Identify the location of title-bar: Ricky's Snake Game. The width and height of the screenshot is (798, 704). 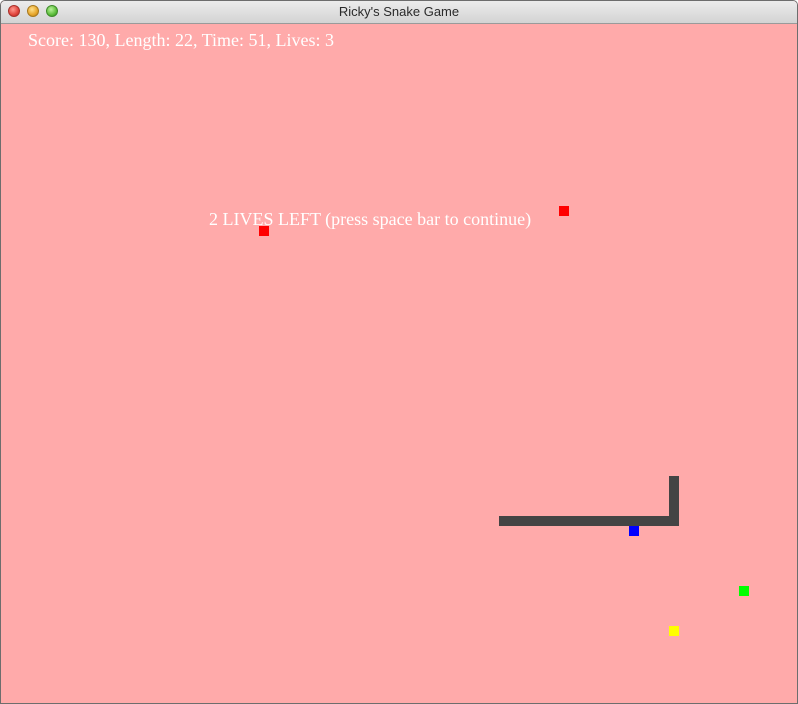
(399, 12).